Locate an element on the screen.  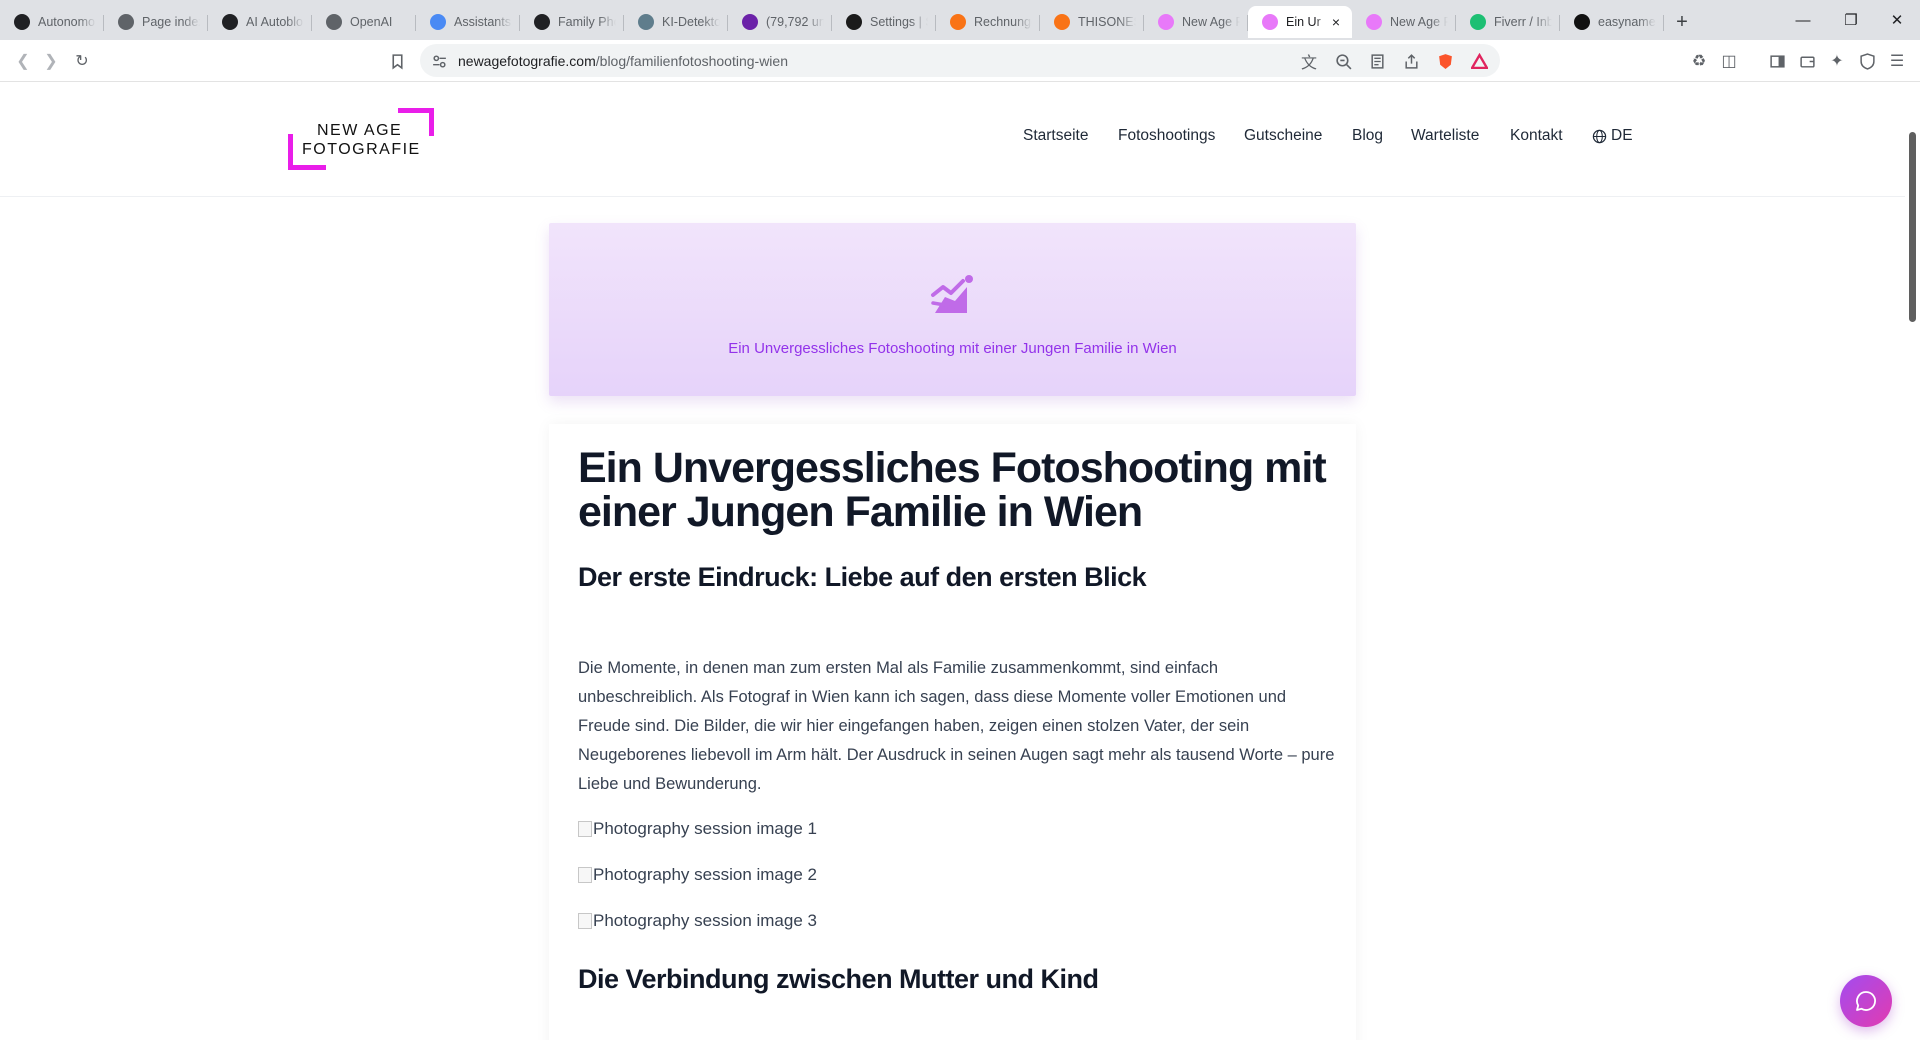
logo-text-line1: NEW AGE is located at coordinates (360, 130).